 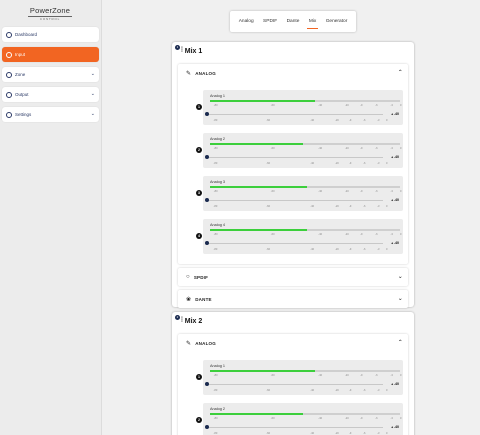 I want to click on tab-generator: Generator, so click(x=337, y=21).